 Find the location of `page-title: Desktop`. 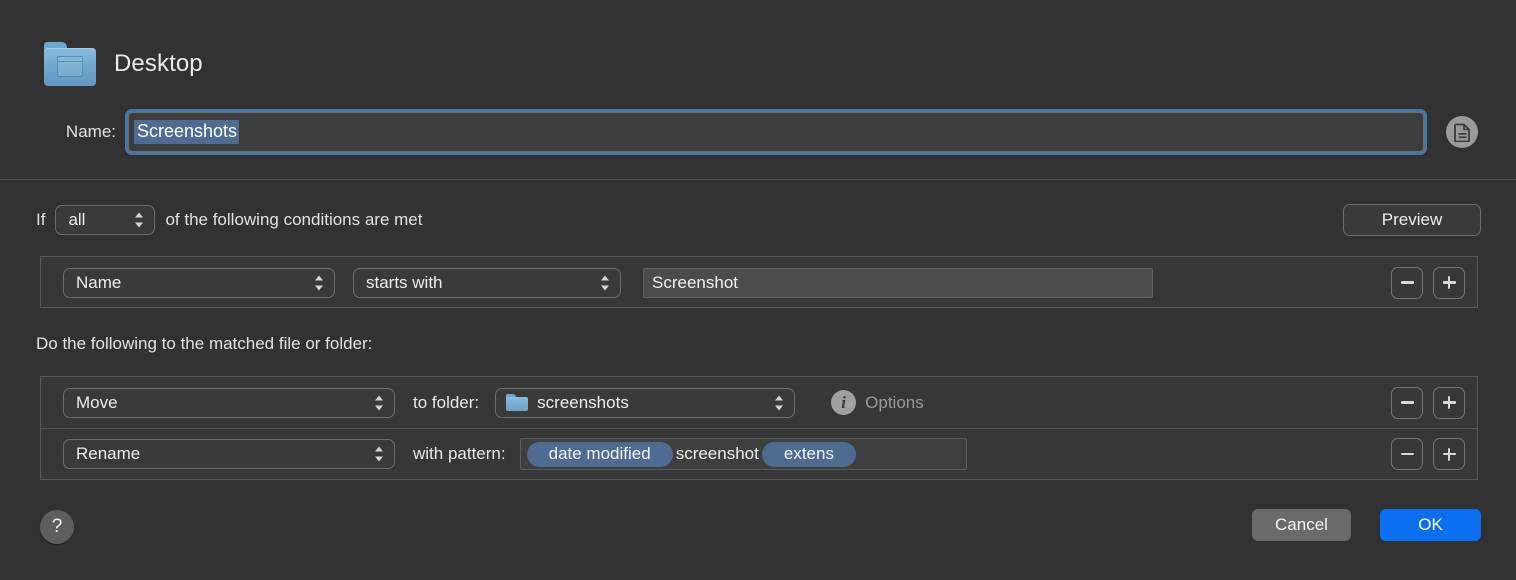

page-title: Desktop is located at coordinates (158, 63).